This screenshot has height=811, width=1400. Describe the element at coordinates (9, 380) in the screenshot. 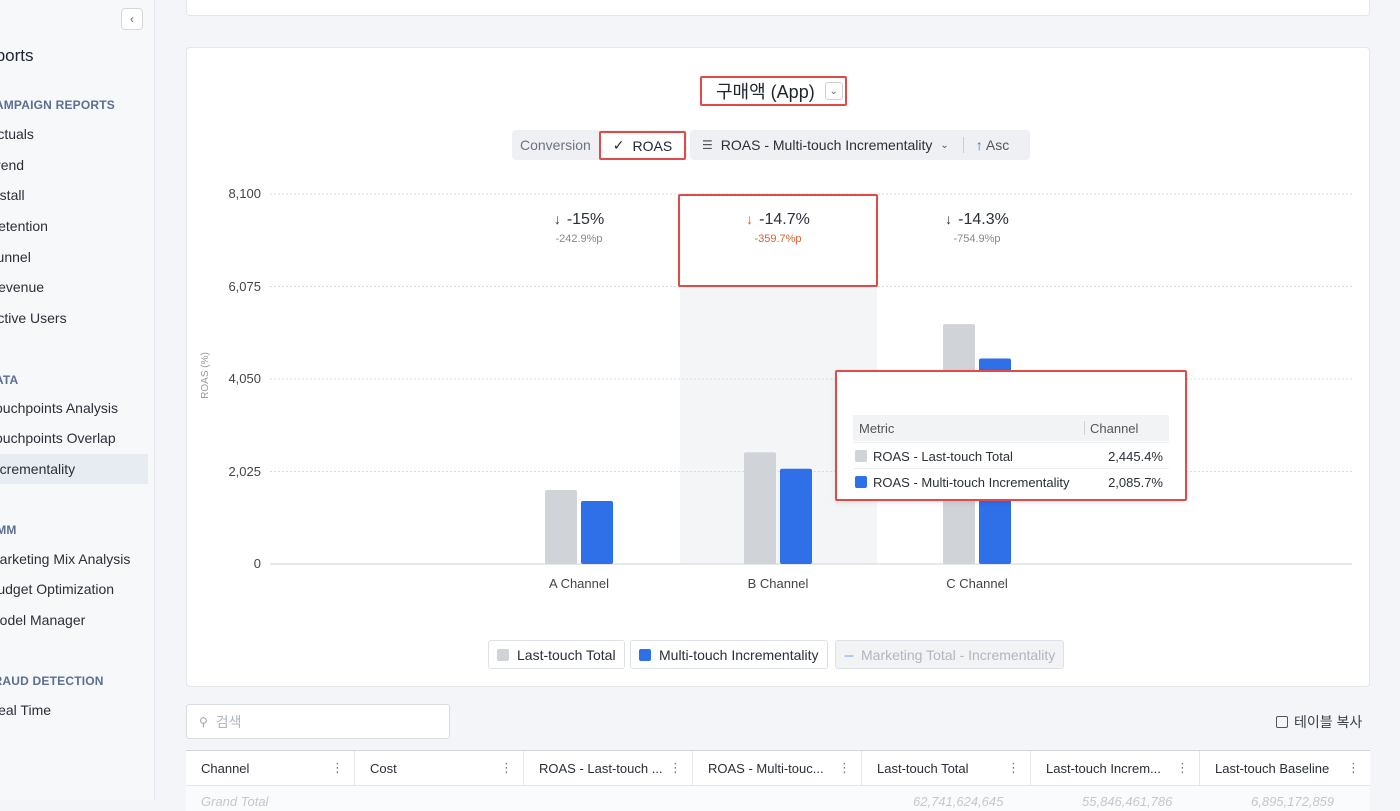

I see `sidebar-section-heading: DATA` at that location.